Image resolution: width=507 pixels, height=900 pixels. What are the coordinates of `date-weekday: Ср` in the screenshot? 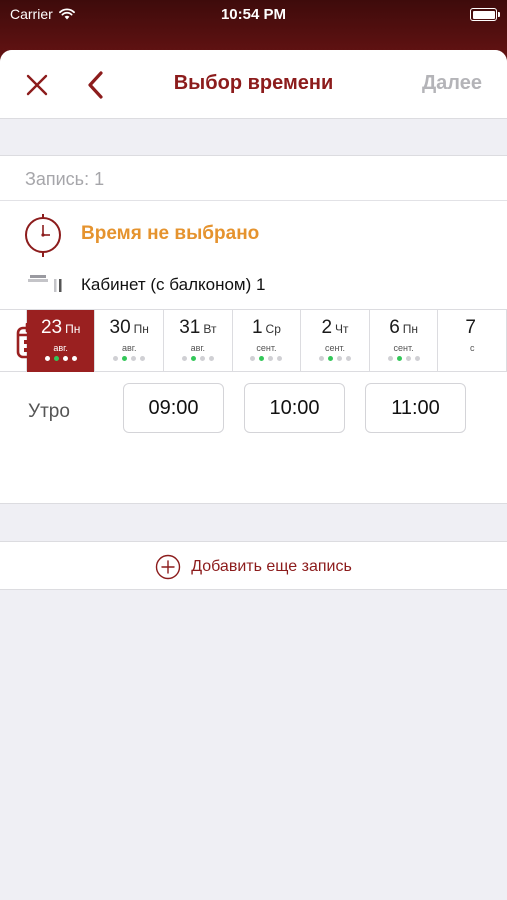 It's located at (273, 329).